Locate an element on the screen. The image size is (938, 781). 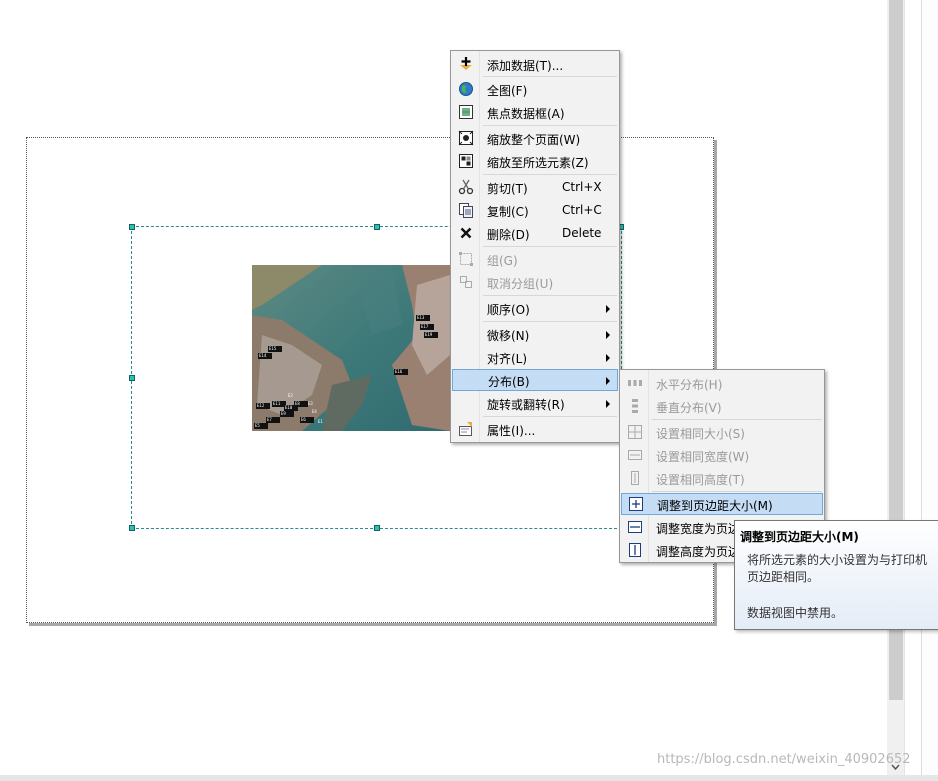
menu-item-label: 缩放整个页面(W) is located at coordinates (534, 140).